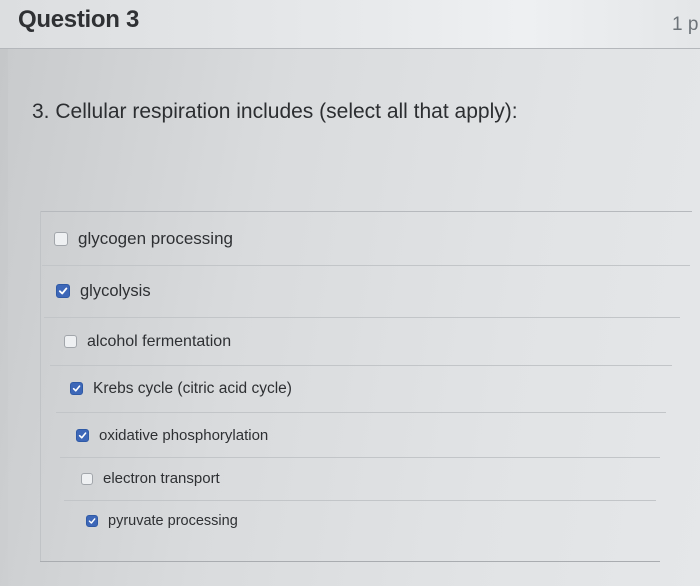 Image resolution: width=700 pixels, height=586 pixels. Describe the element at coordinates (155, 238) in the screenshot. I see `answer-option-label: glycogen processing` at that location.